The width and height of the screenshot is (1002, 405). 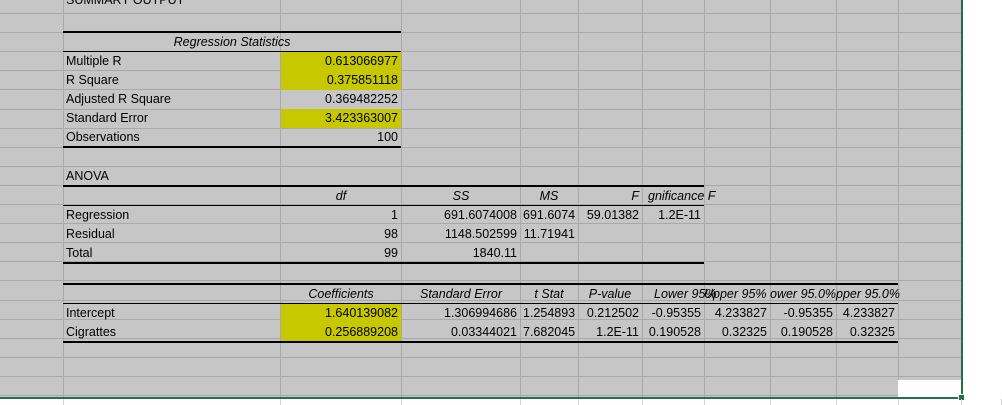 What do you see at coordinates (171, 99) in the screenshot?
I see `regstats-label-adjusted-r-square: Adjusted R Square` at bounding box center [171, 99].